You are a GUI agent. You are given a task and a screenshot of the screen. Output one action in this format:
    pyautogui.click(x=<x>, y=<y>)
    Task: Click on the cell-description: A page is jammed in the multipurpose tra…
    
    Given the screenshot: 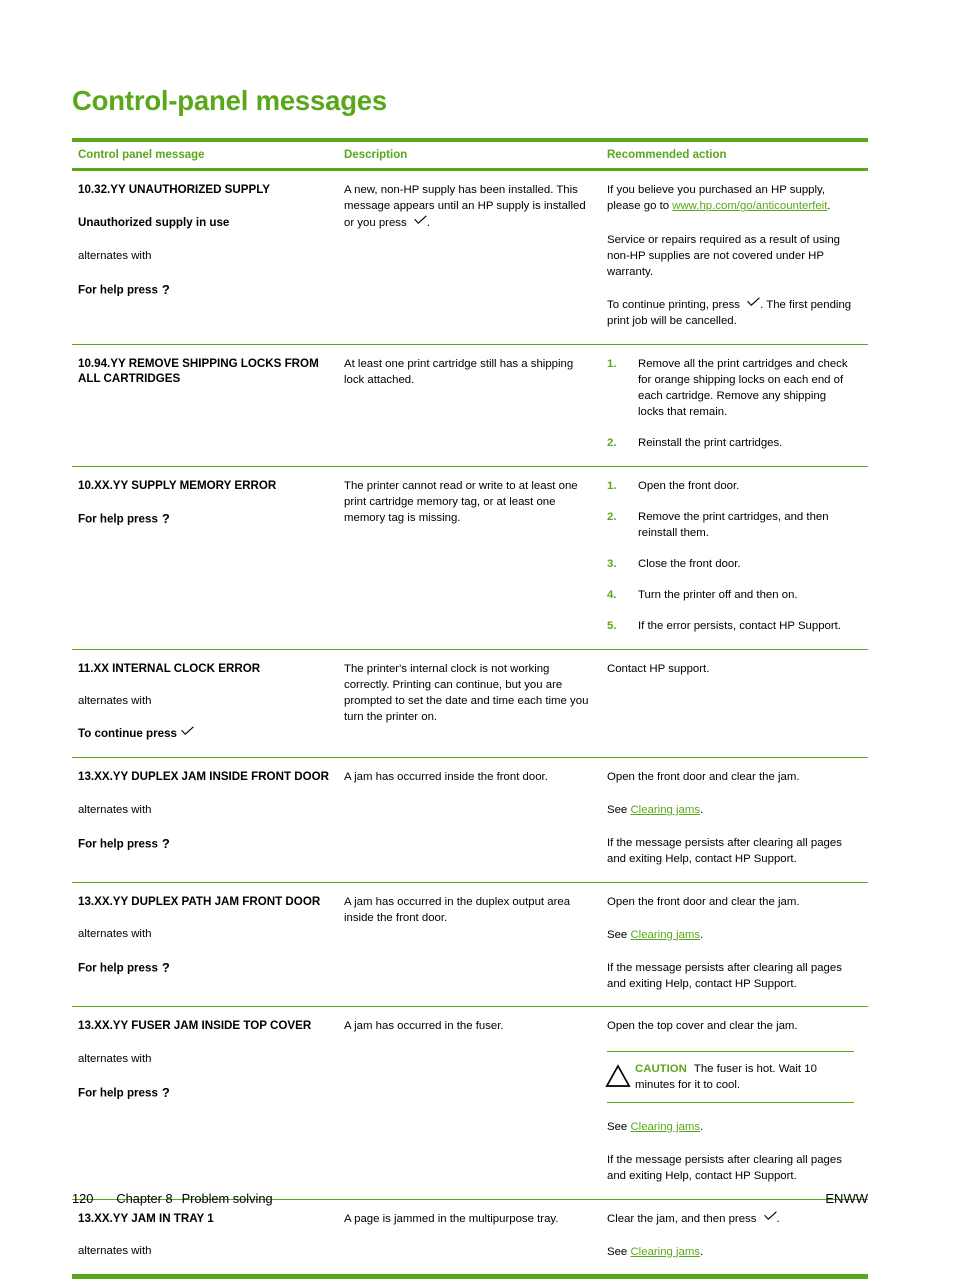 What is the action you would take?
    pyautogui.click(x=475, y=1239)
    